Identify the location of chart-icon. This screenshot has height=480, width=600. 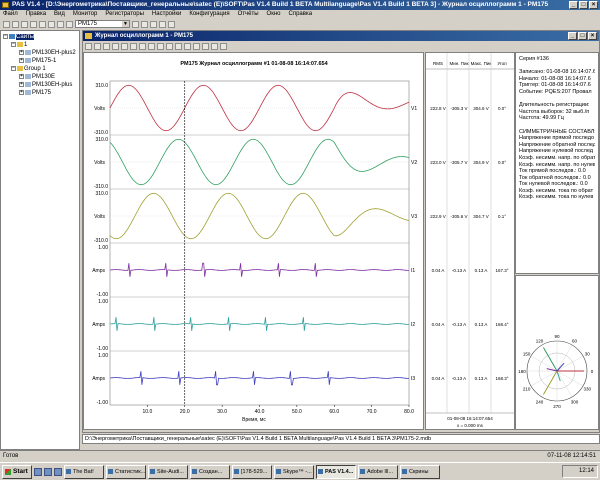
(162, 24).